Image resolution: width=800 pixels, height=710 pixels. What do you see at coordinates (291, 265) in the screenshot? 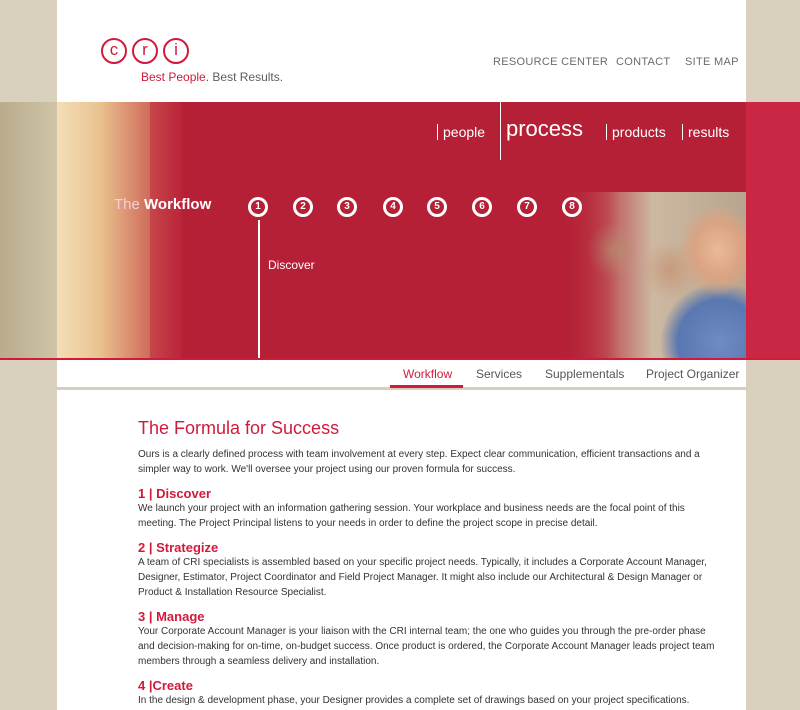
I see `current-step-label: Discover` at bounding box center [291, 265].